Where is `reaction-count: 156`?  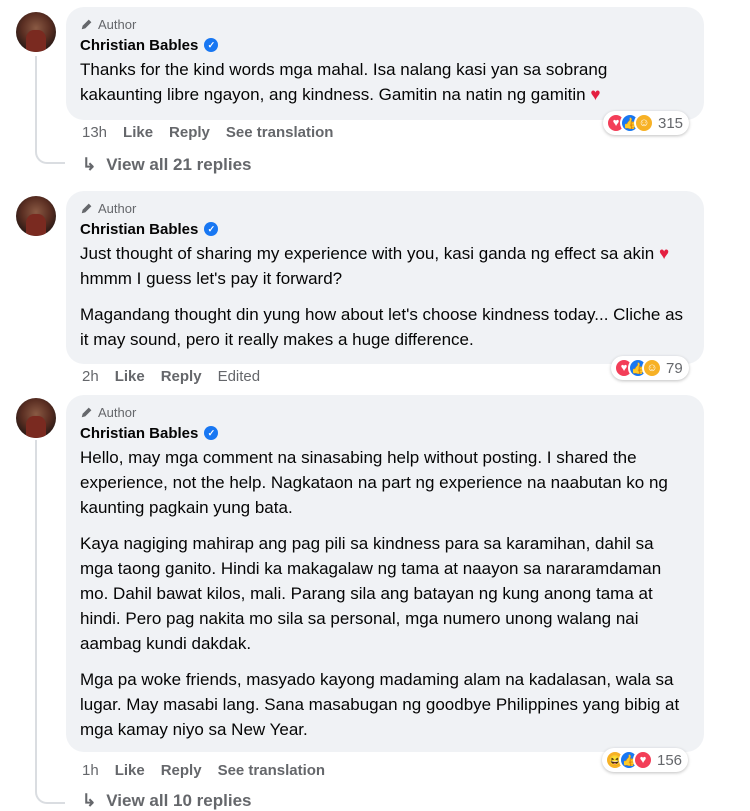 reaction-count: 156 is located at coordinates (670, 760).